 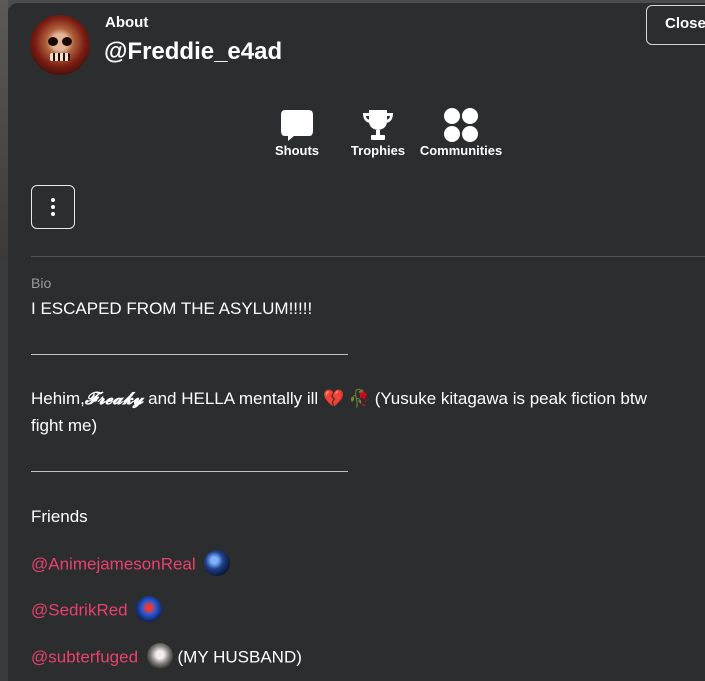 I want to click on friend-item: @SedrikRed, so click(x=97, y=610).